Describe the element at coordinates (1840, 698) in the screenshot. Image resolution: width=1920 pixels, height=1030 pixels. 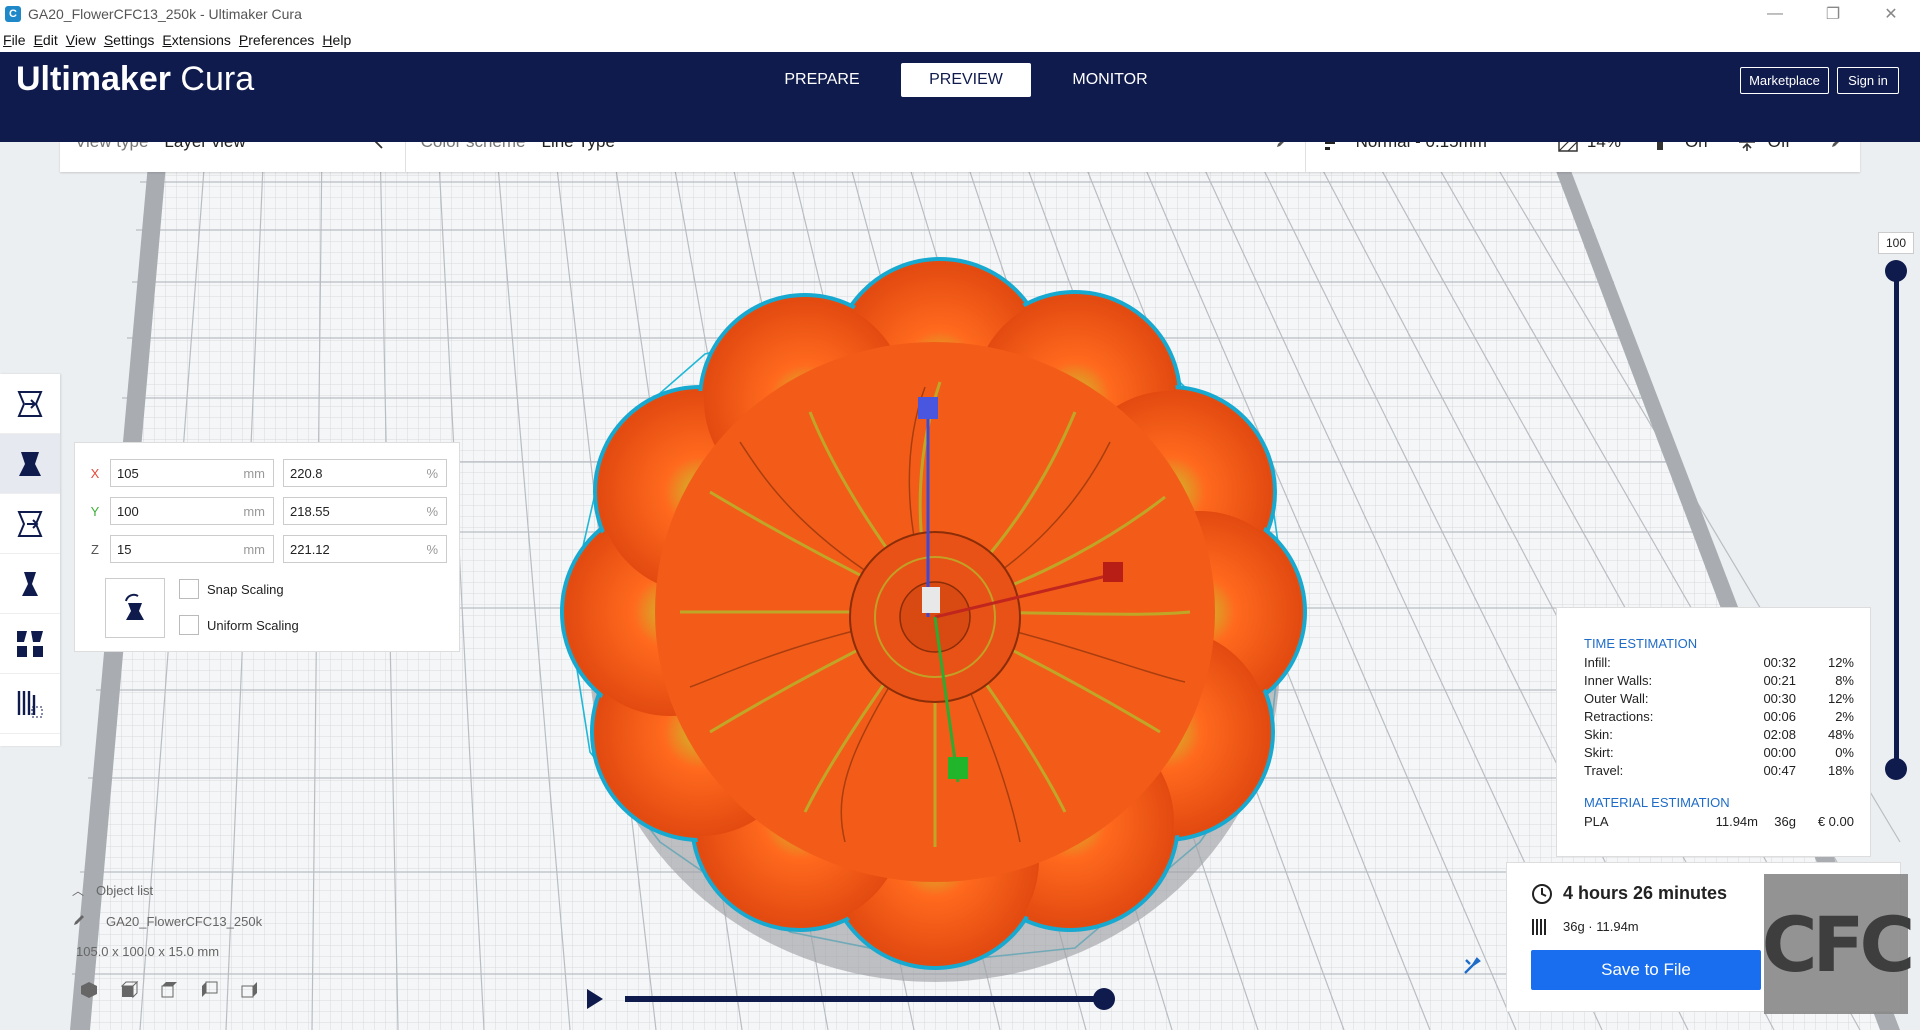
I see `time-row-percent: 12%` at that location.